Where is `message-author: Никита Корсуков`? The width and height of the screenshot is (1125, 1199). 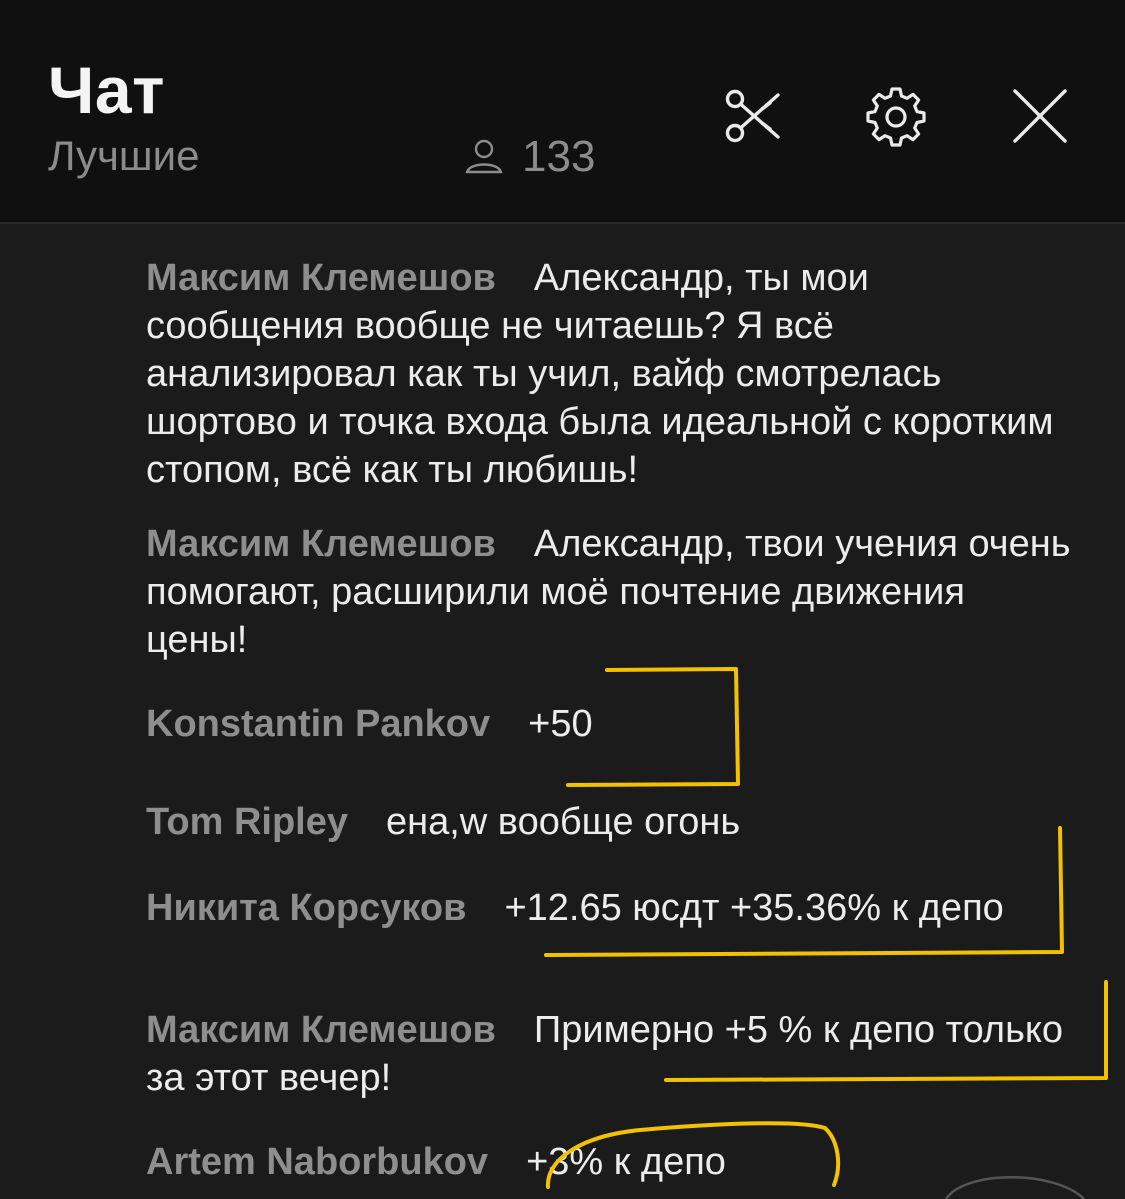
message-author: Никита Корсуков is located at coordinates (306, 908).